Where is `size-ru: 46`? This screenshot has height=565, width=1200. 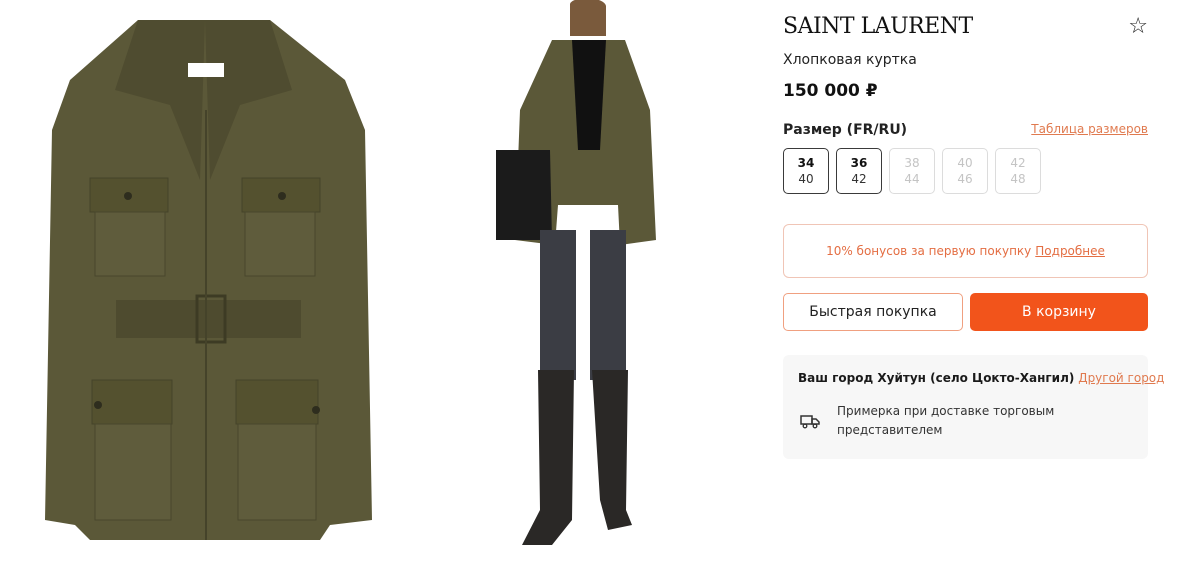 size-ru: 46 is located at coordinates (965, 179).